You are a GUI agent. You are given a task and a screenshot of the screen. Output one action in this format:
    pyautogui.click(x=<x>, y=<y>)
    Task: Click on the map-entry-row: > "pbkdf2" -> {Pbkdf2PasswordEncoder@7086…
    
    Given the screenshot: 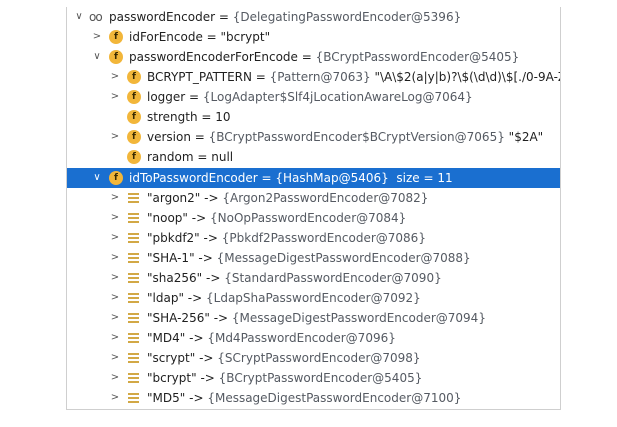 What is the action you would take?
    pyautogui.click(x=313, y=238)
    